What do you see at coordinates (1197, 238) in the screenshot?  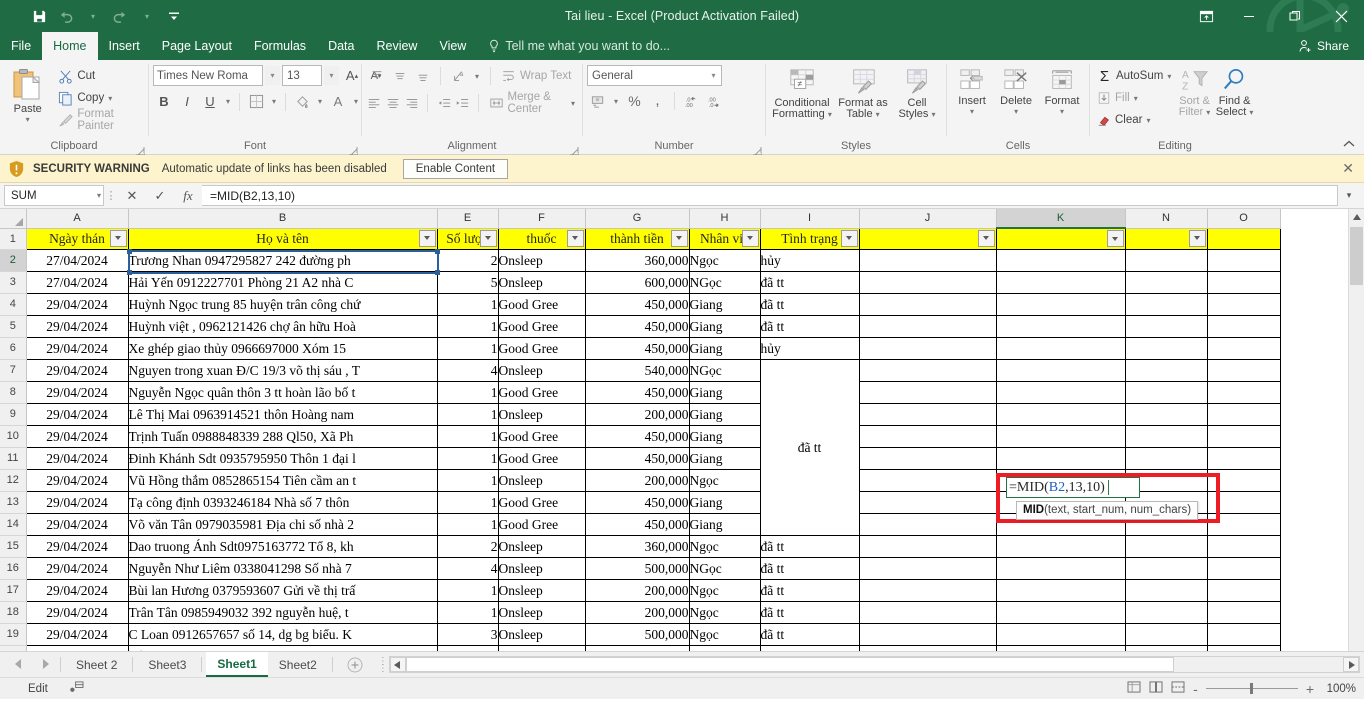 I see `filter-button-n` at bounding box center [1197, 238].